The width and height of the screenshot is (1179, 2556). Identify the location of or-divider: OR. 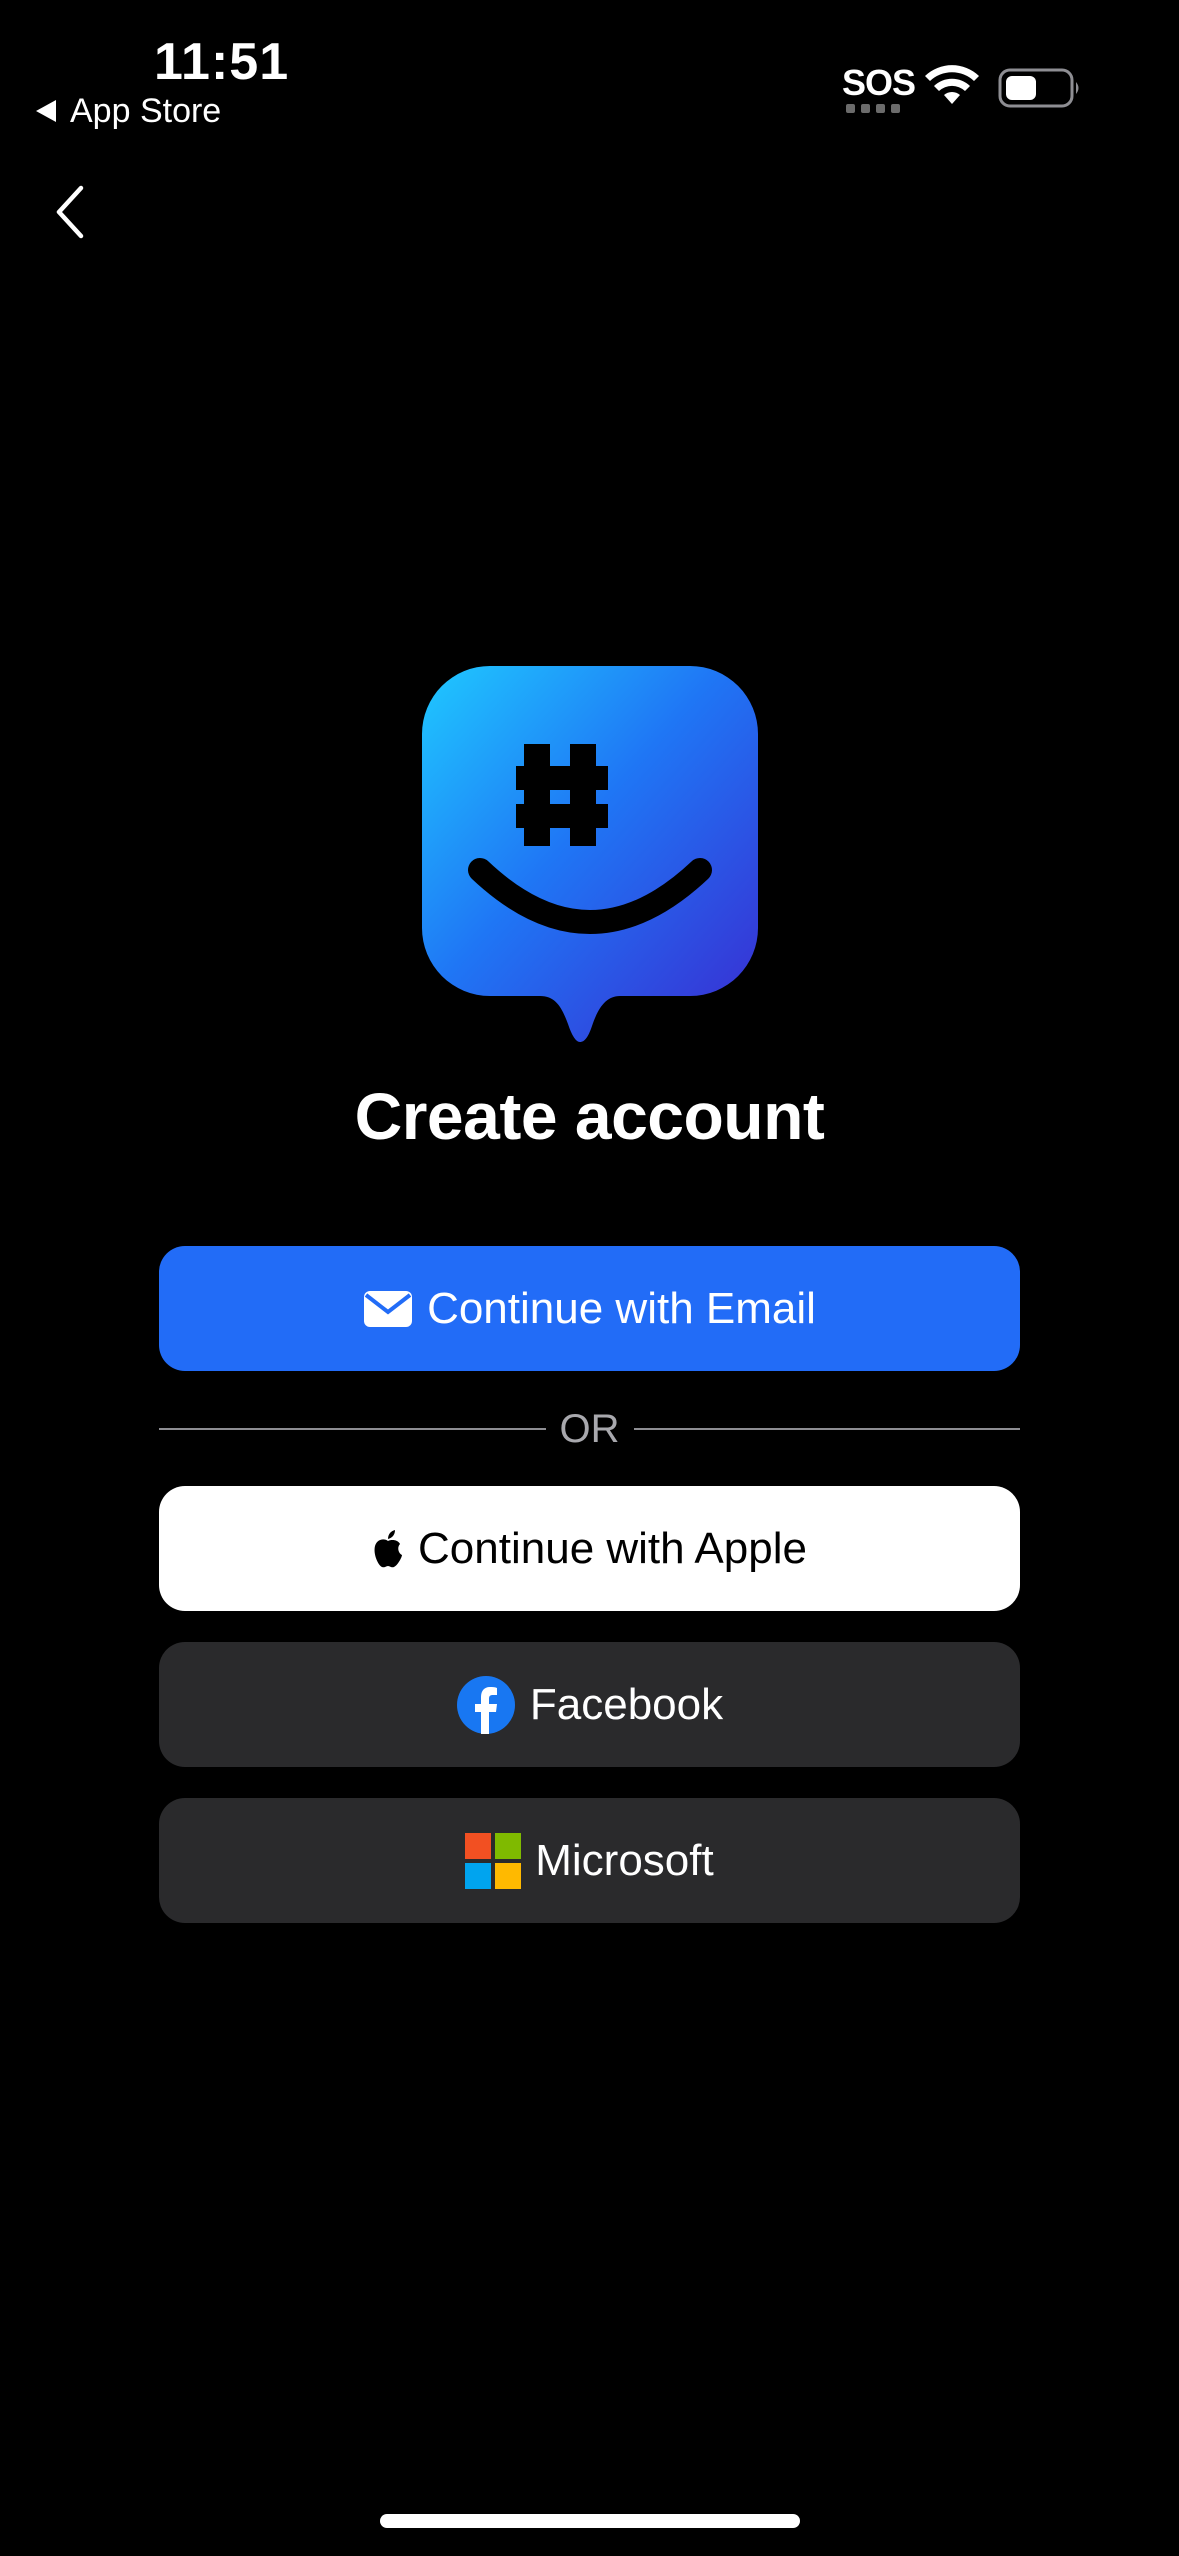
(589, 1429).